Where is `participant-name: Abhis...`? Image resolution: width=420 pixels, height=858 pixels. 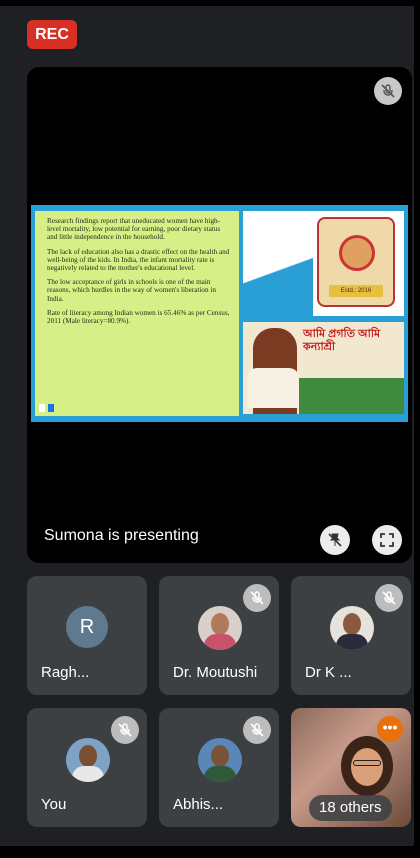
participant-name: Abhis... is located at coordinates (198, 804).